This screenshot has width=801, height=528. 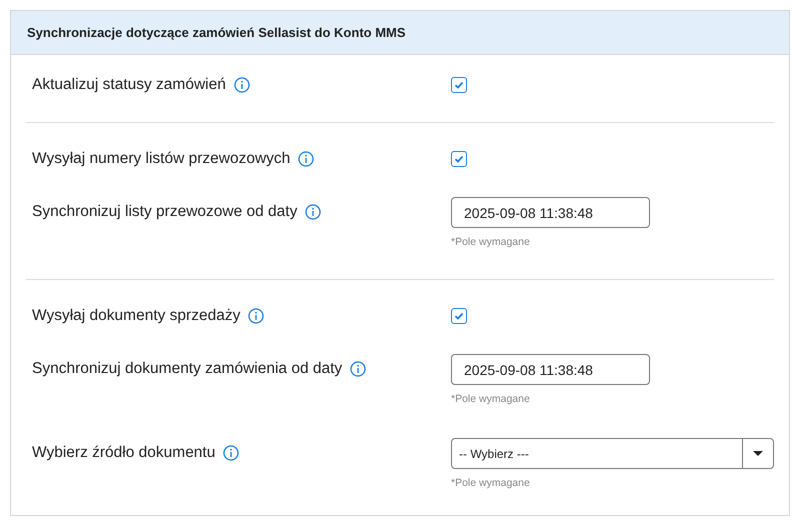 I want to click on caret-icon, so click(x=758, y=453).